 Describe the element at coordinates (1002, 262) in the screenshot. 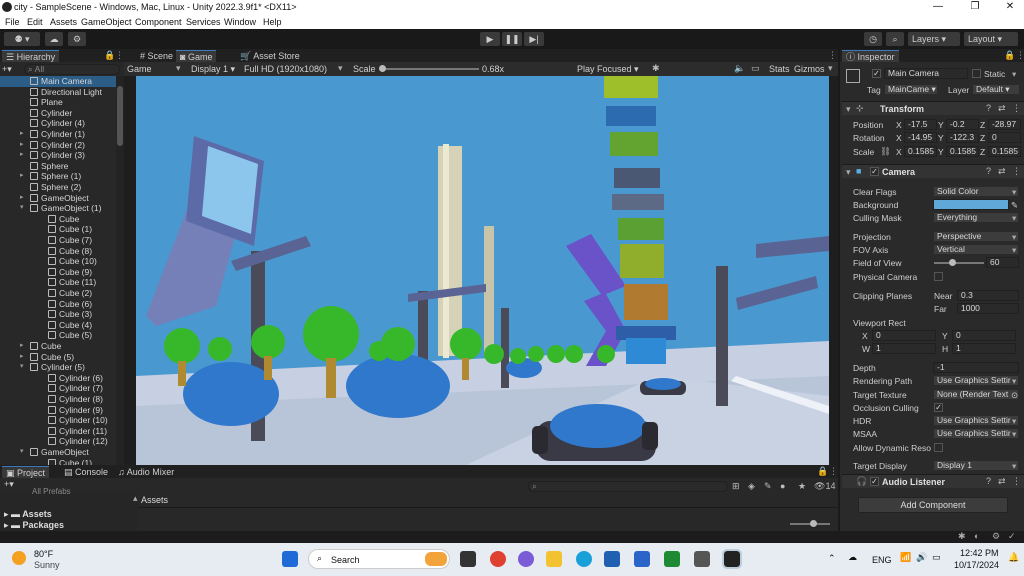

I see `fov-field: 60` at that location.